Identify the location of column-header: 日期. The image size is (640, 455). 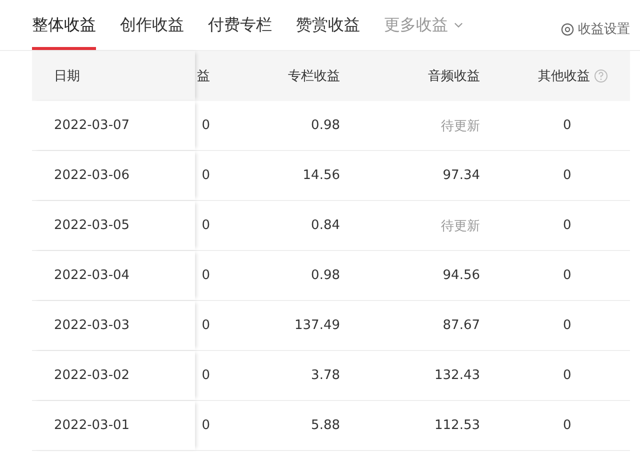
(67, 76).